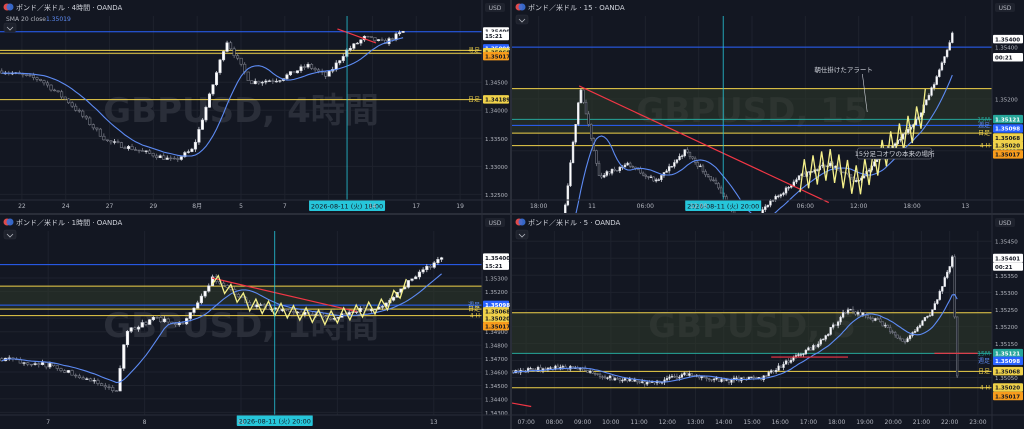  I want to click on time-tick-label: 18:00, so click(836, 422).